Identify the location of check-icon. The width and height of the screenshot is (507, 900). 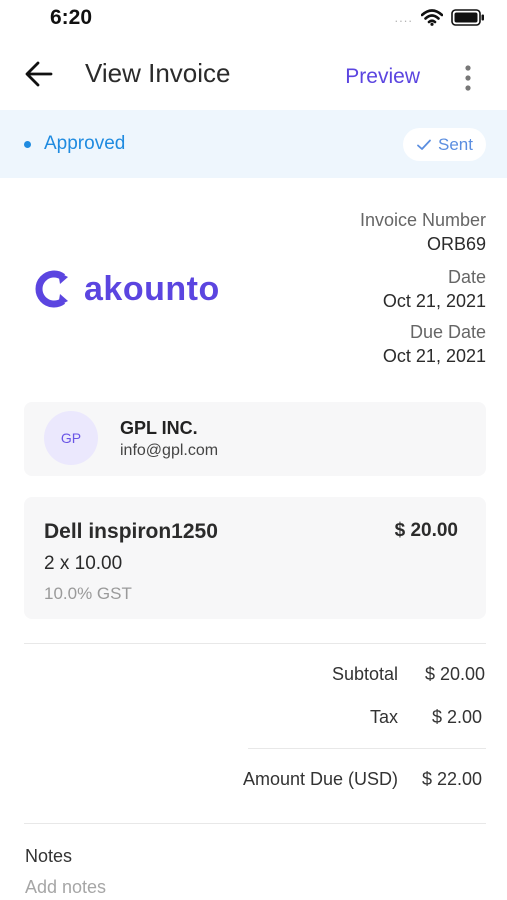
(424, 144).